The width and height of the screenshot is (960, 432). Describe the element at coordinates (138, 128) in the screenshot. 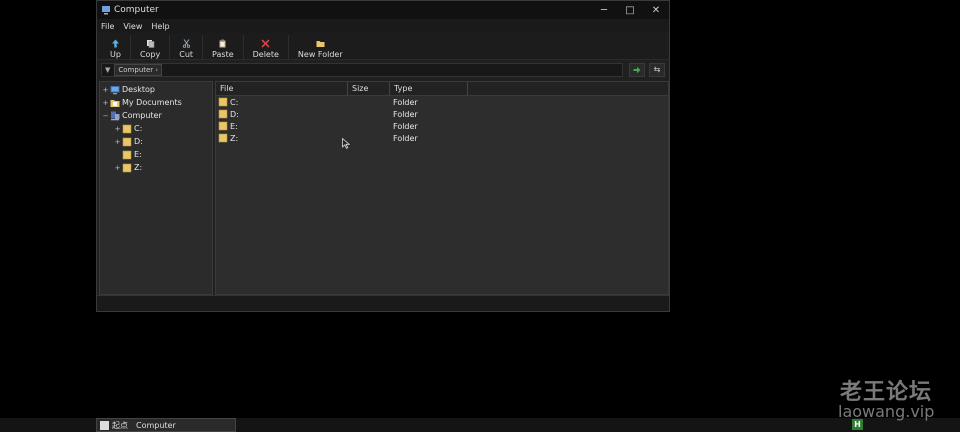

I see `tree-label: C:` at that location.